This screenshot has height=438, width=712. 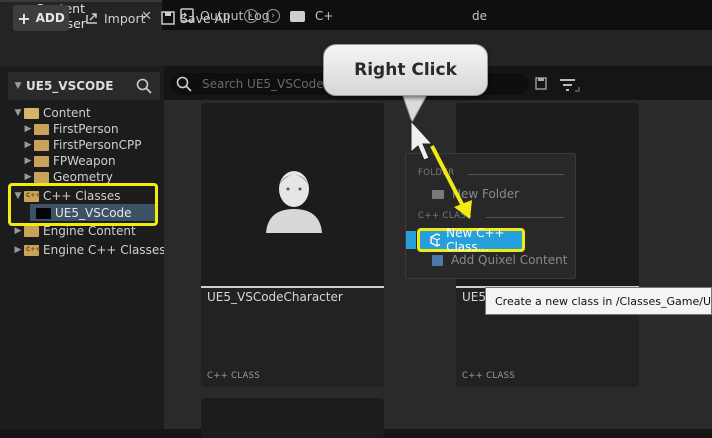 I want to click on mouse-cursor-icon, so click(x=422, y=140).